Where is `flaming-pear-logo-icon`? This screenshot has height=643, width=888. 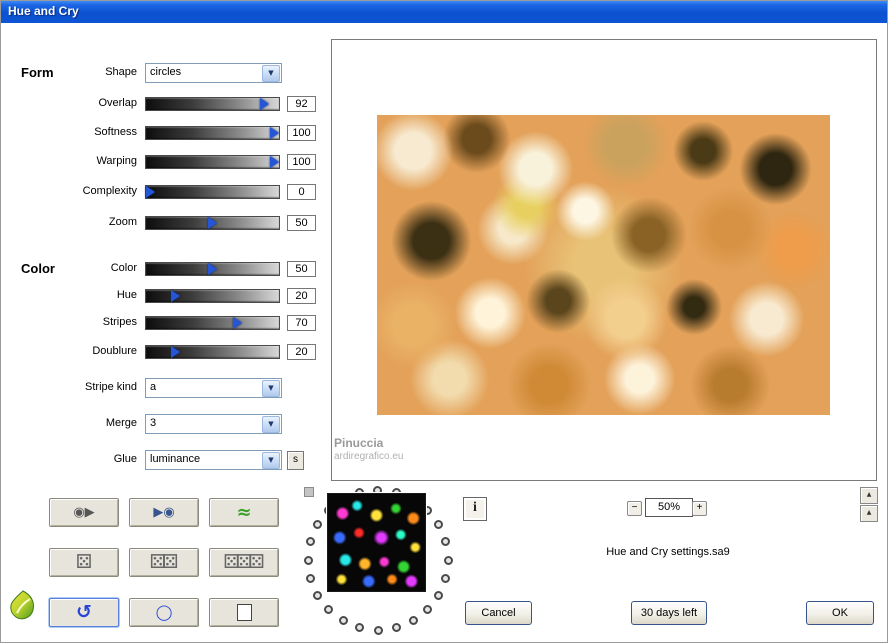
flaming-pear-logo-icon is located at coordinates (23, 606).